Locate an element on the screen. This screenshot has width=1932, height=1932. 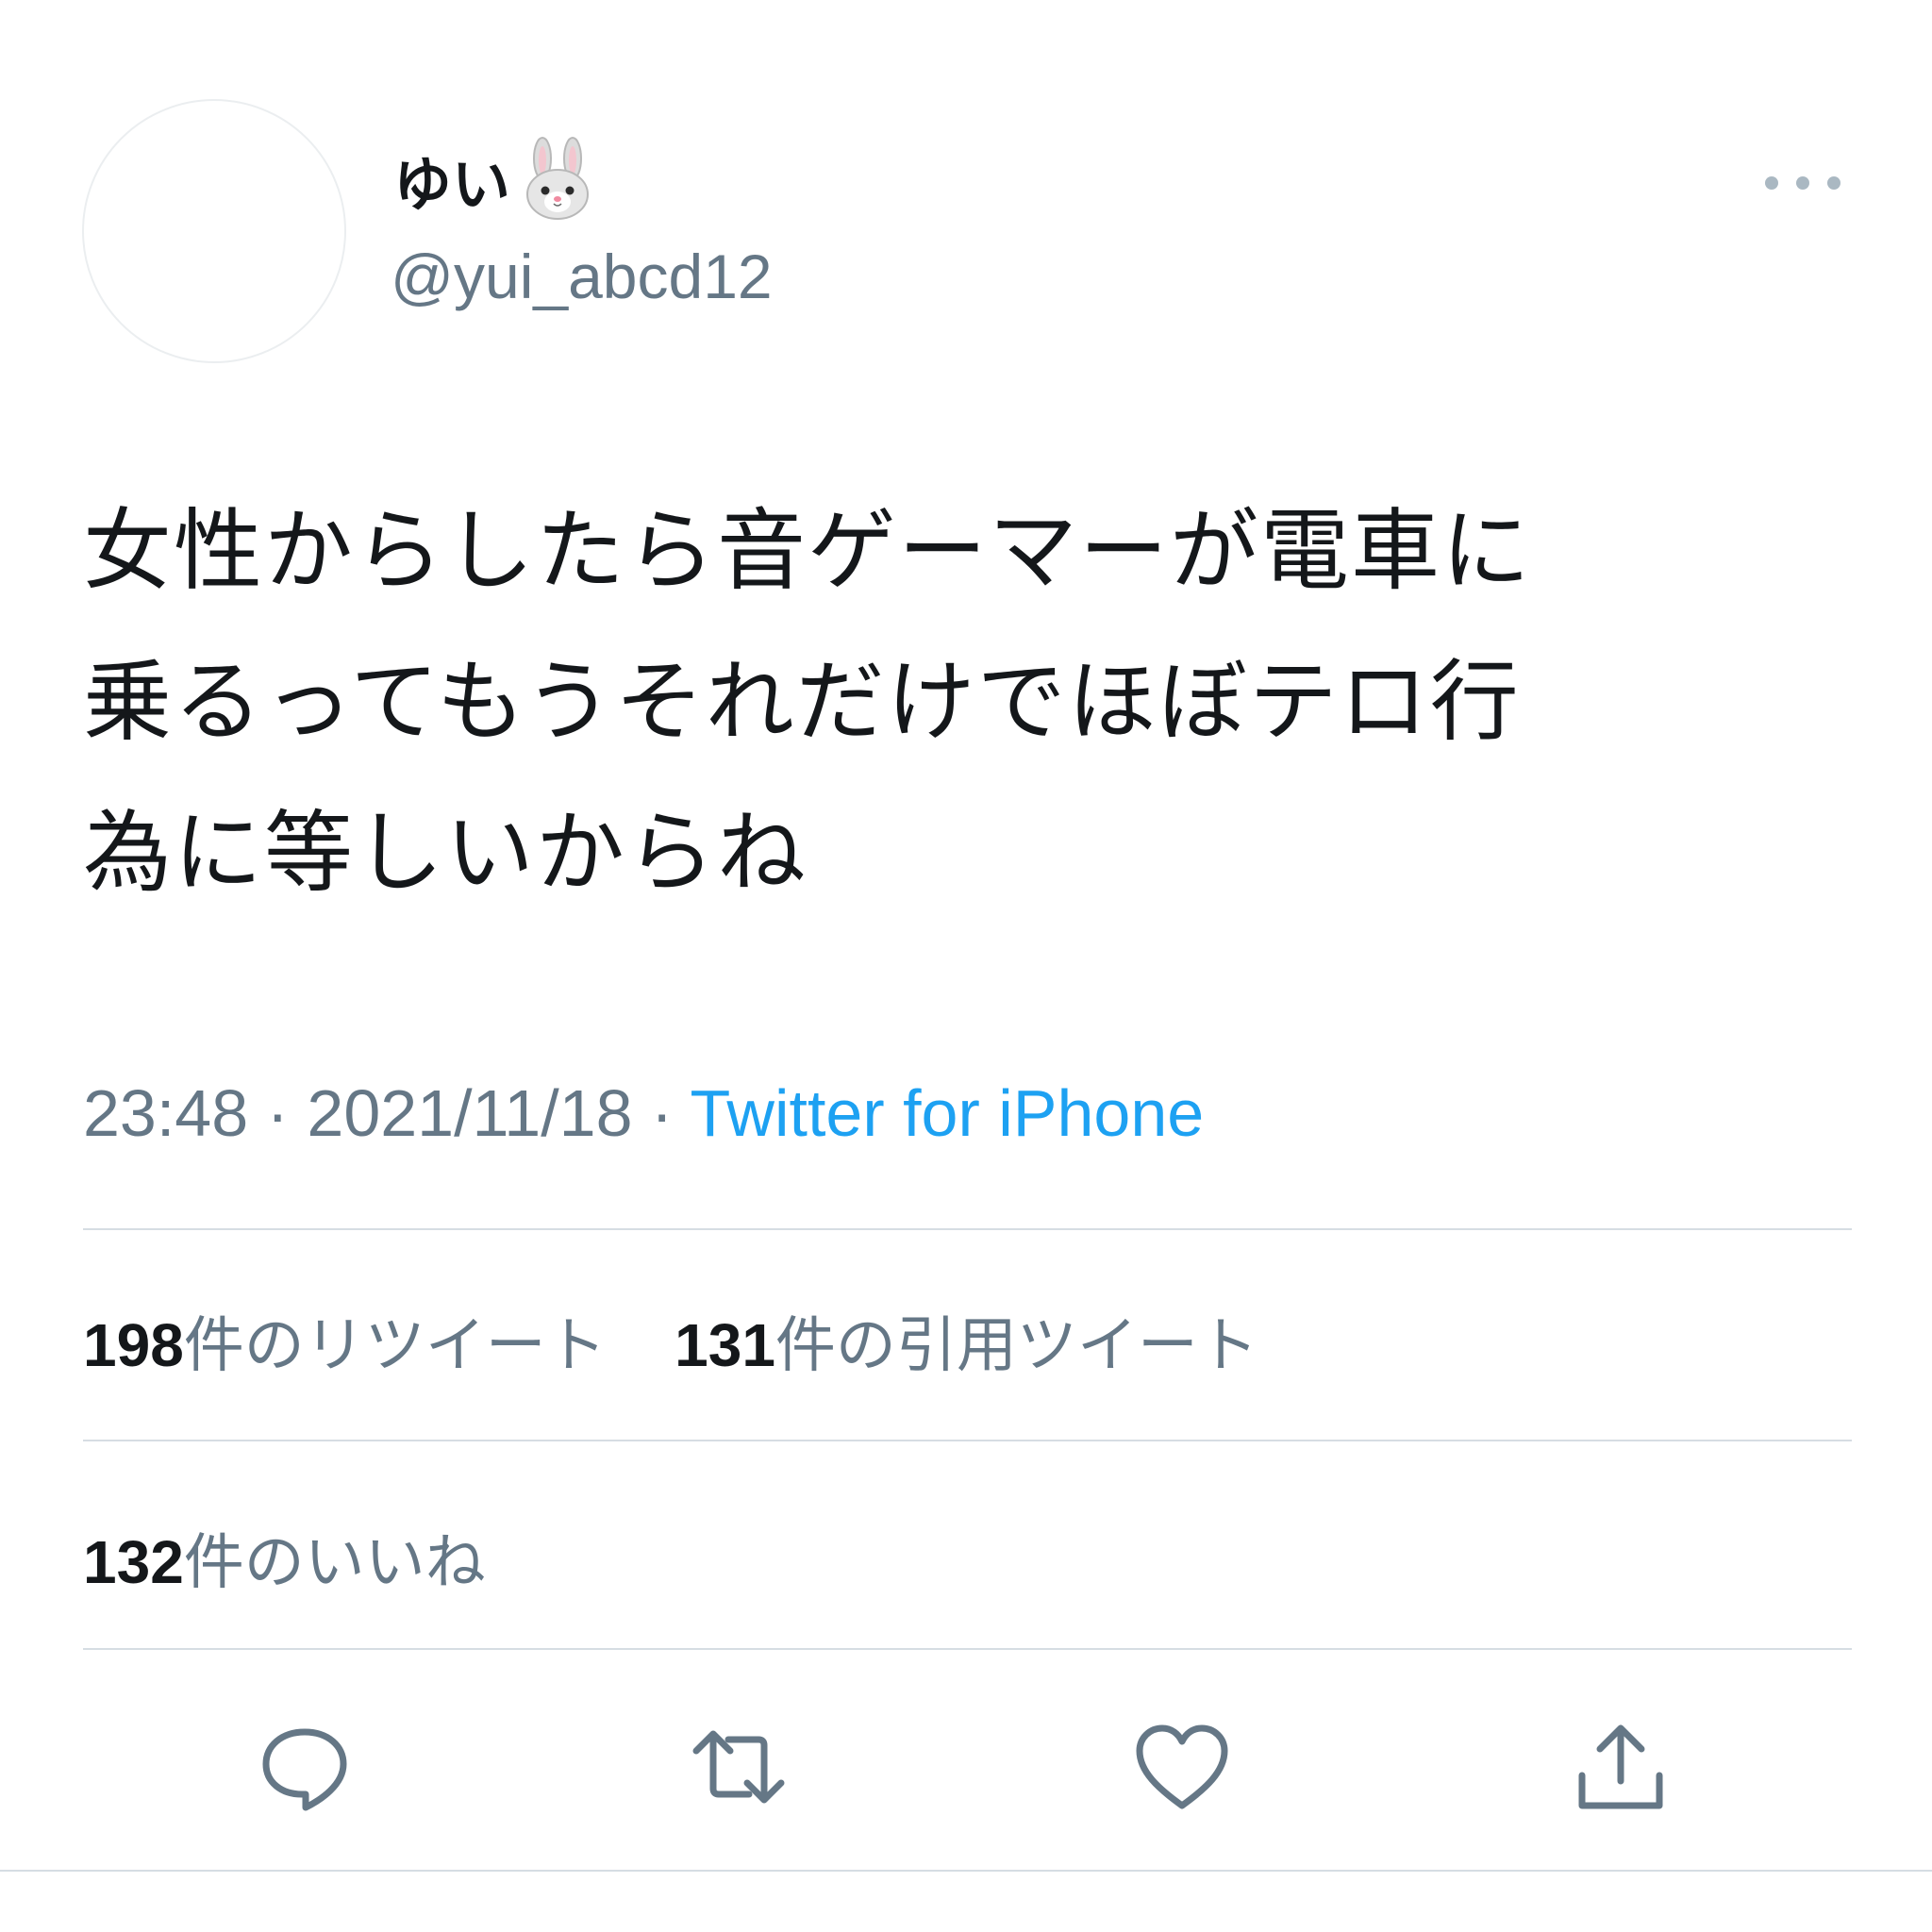
more-options-icon is located at coordinates (1802, 183).